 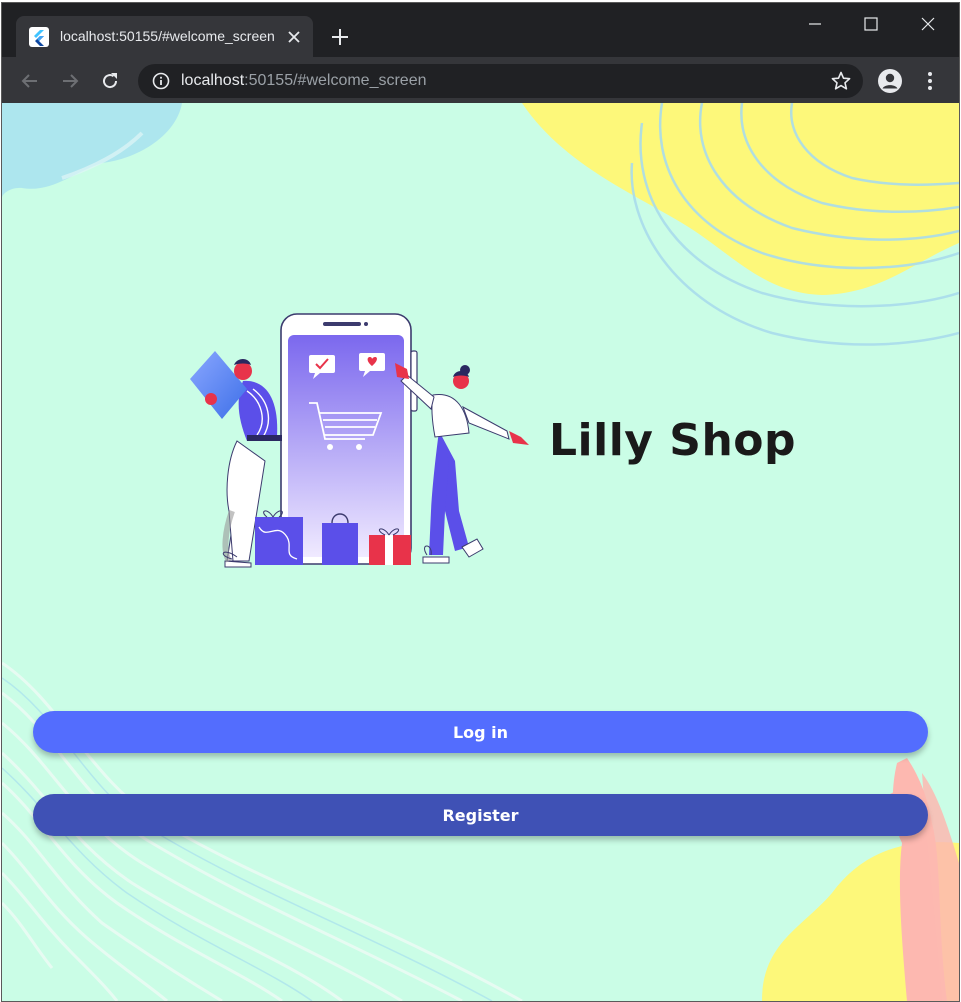 I want to click on minimize-icon, so click(x=815, y=25).